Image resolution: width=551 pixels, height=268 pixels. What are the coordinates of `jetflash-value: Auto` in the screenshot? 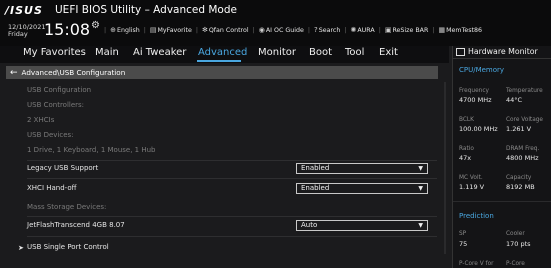 It's located at (309, 225).